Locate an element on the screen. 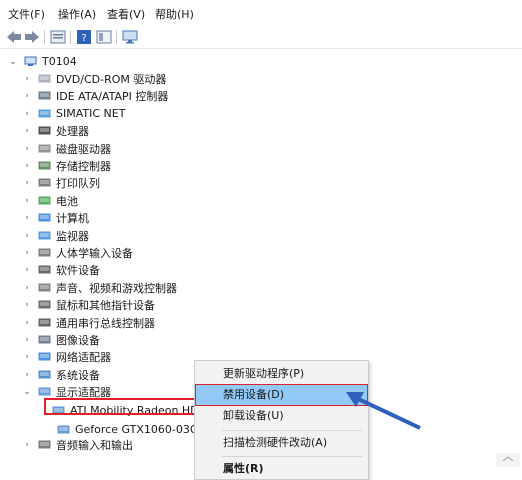 This screenshot has width=522, height=480. scrollbar-corner is located at coordinates (508, 459).